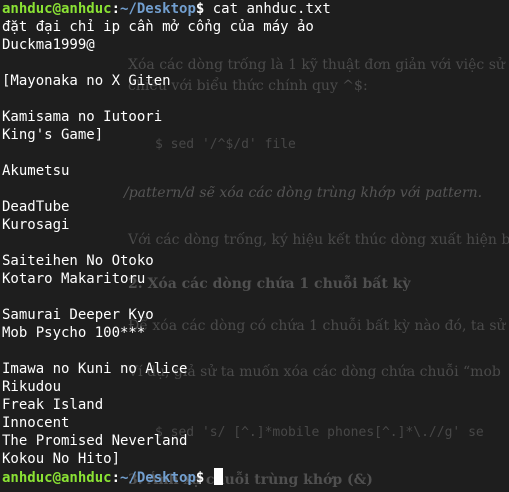  Describe the element at coordinates (267, 9) in the screenshot. I see `command-text: cat anhduc.txt` at that location.